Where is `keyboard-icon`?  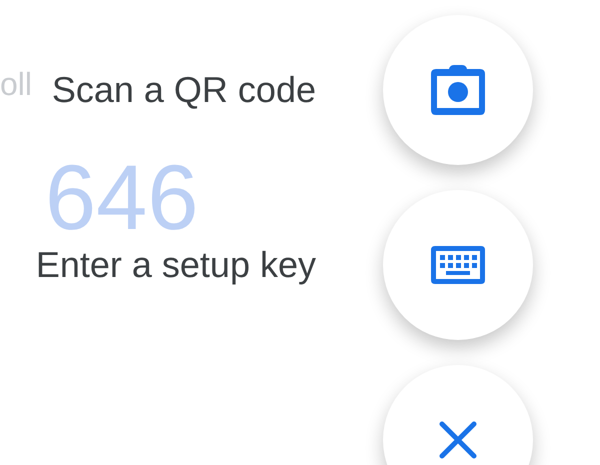 keyboard-icon is located at coordinates (458, 265).